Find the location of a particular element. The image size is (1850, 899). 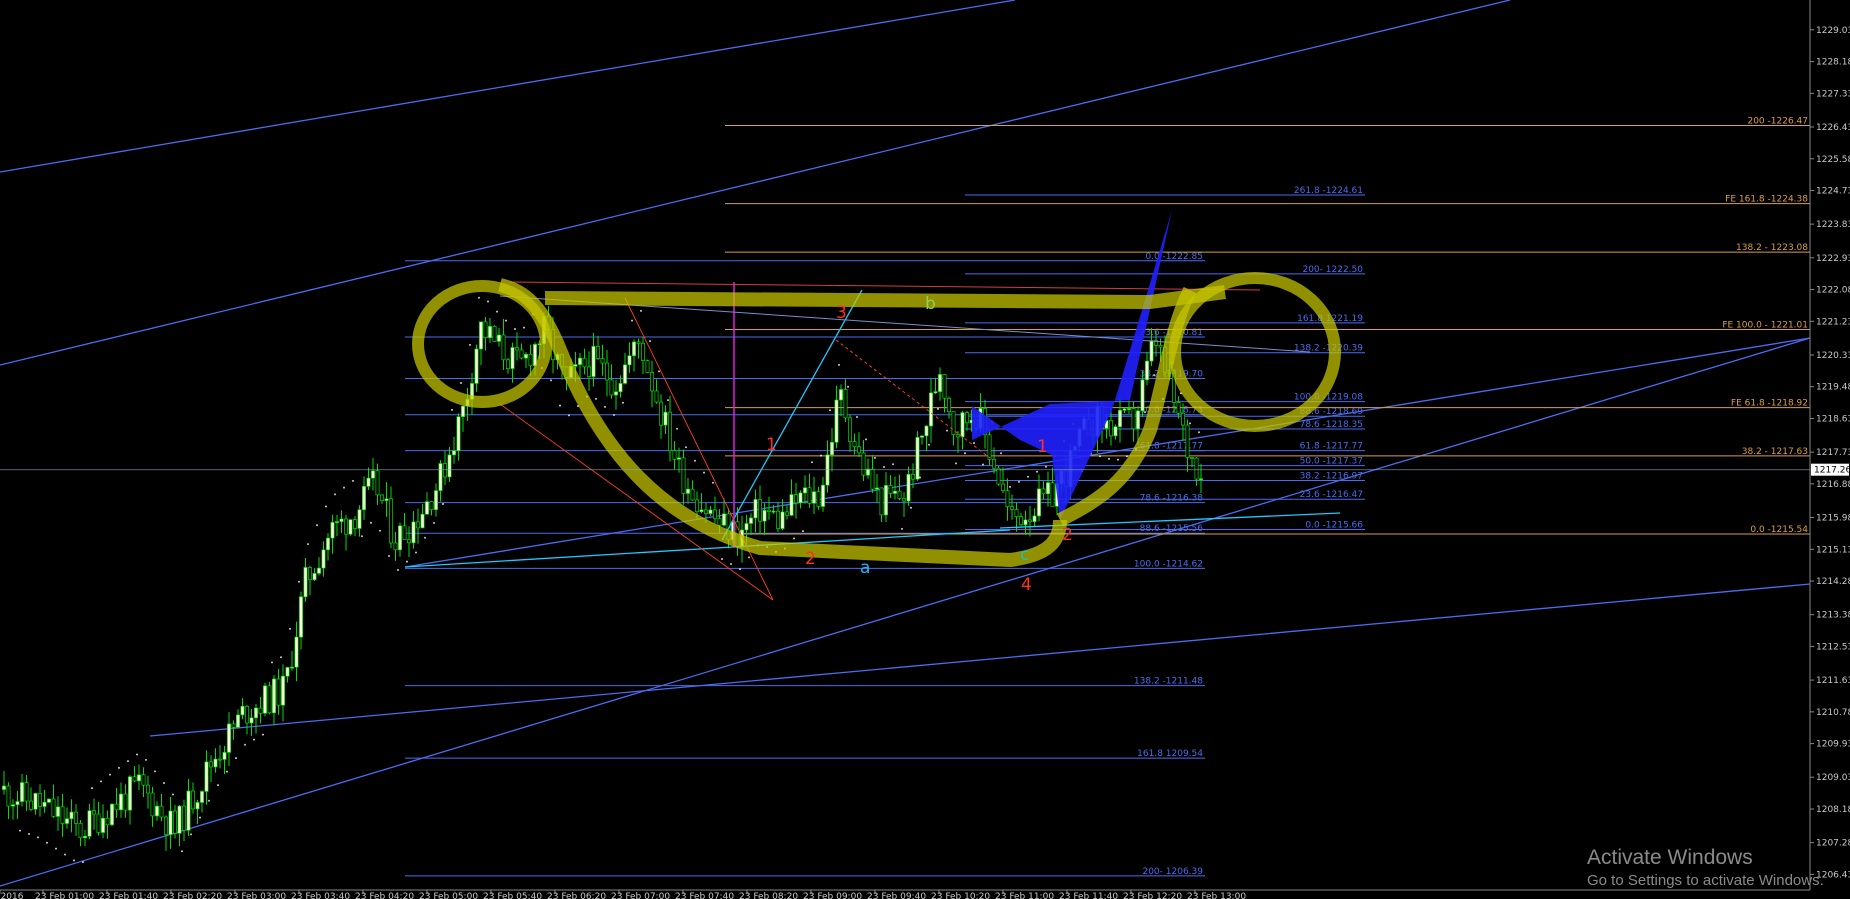

time-tick-label: 23 Feb 06:20 is located at coordinates (576, 895).